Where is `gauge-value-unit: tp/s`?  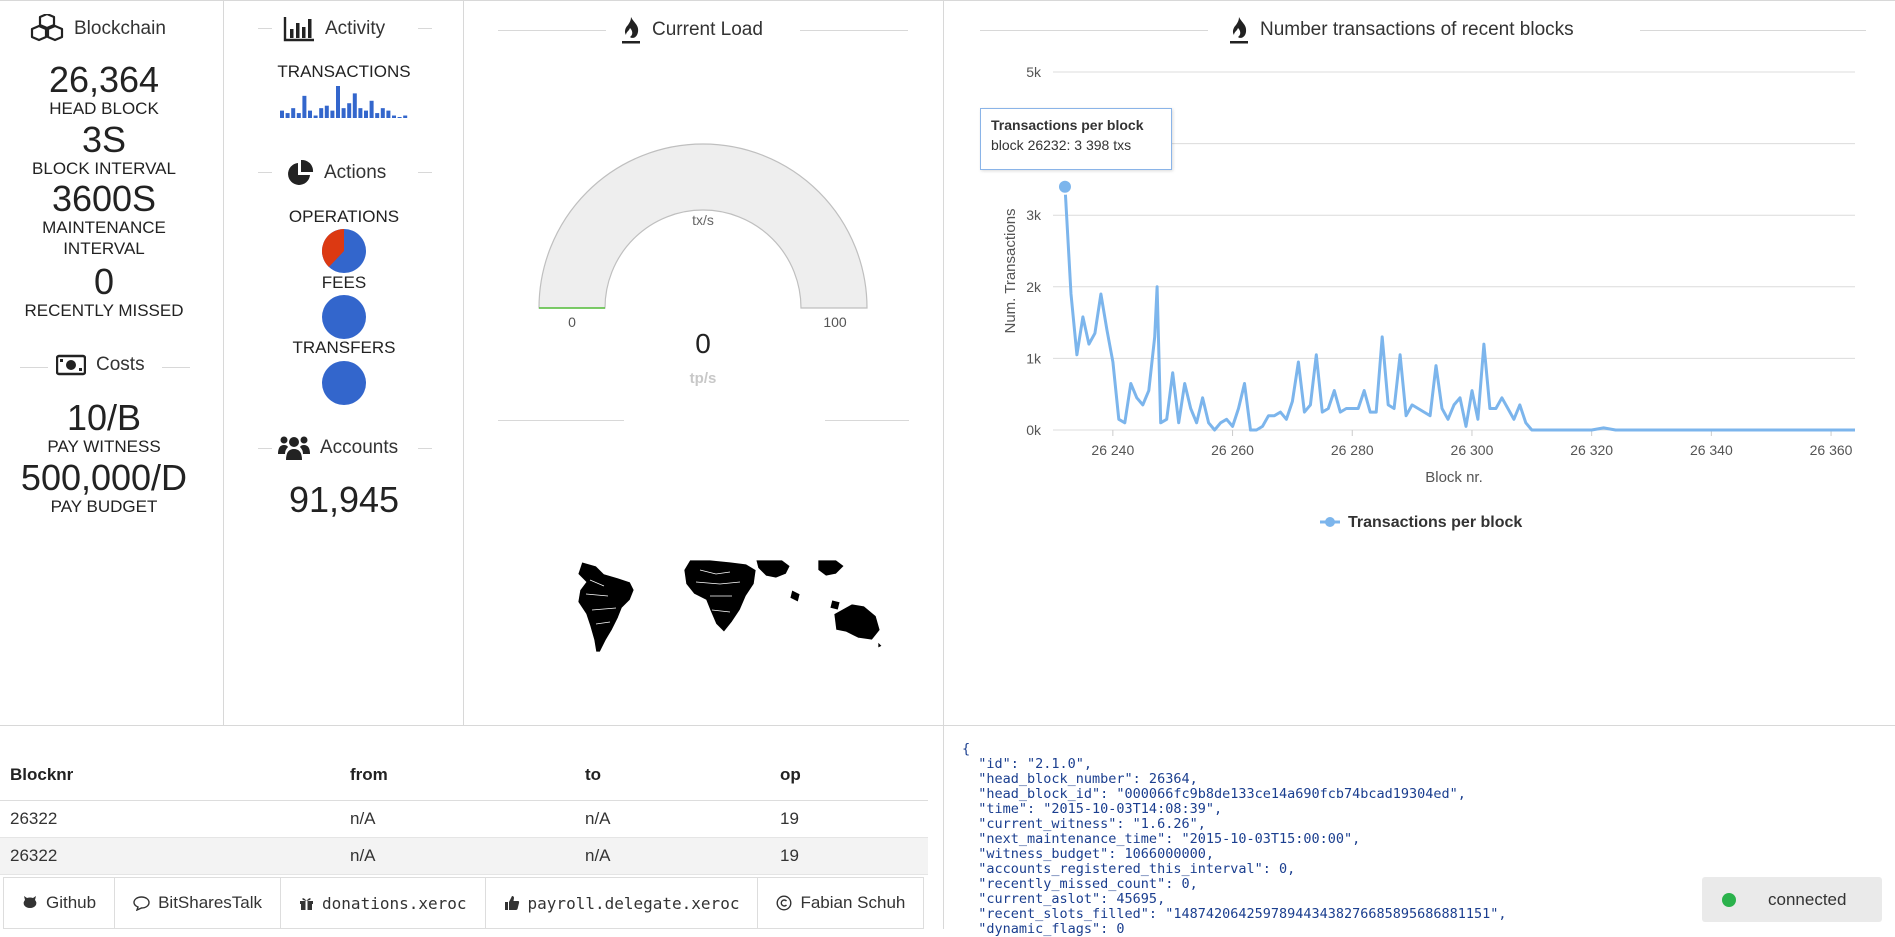
gauge-value-unit: tp/s is located at coordinates (703, 378).